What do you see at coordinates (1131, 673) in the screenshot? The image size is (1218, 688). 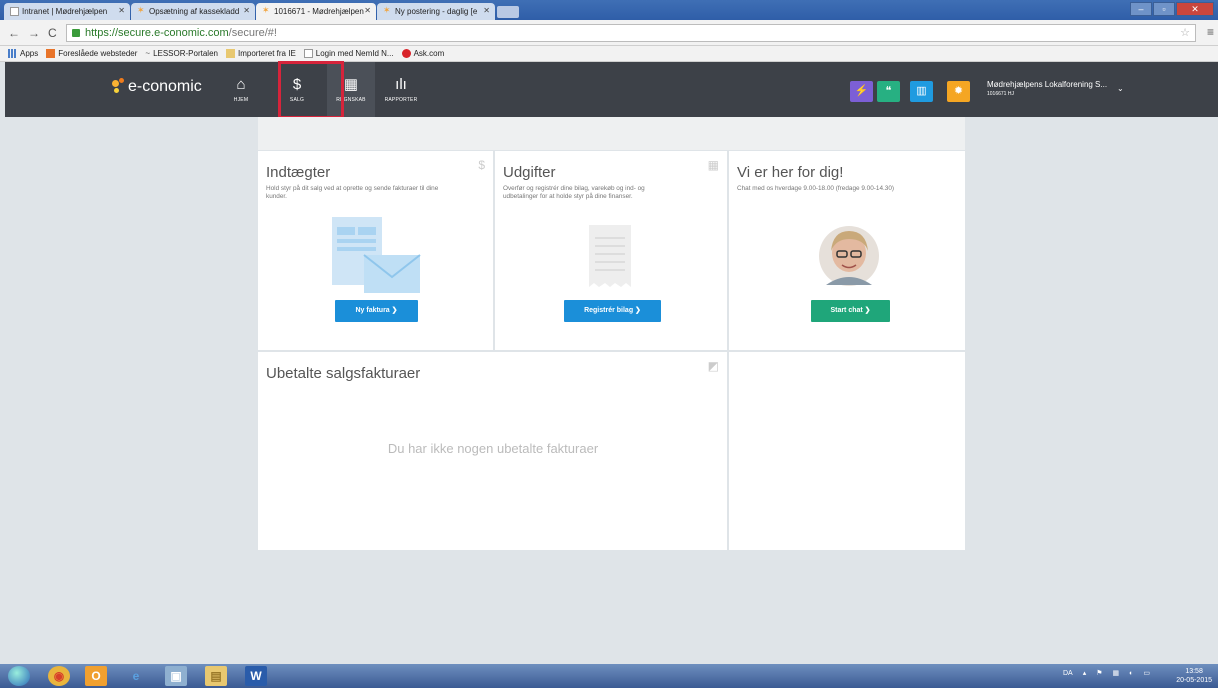 I see `volume-icon: ◐` at bounding box center [1131, 673].